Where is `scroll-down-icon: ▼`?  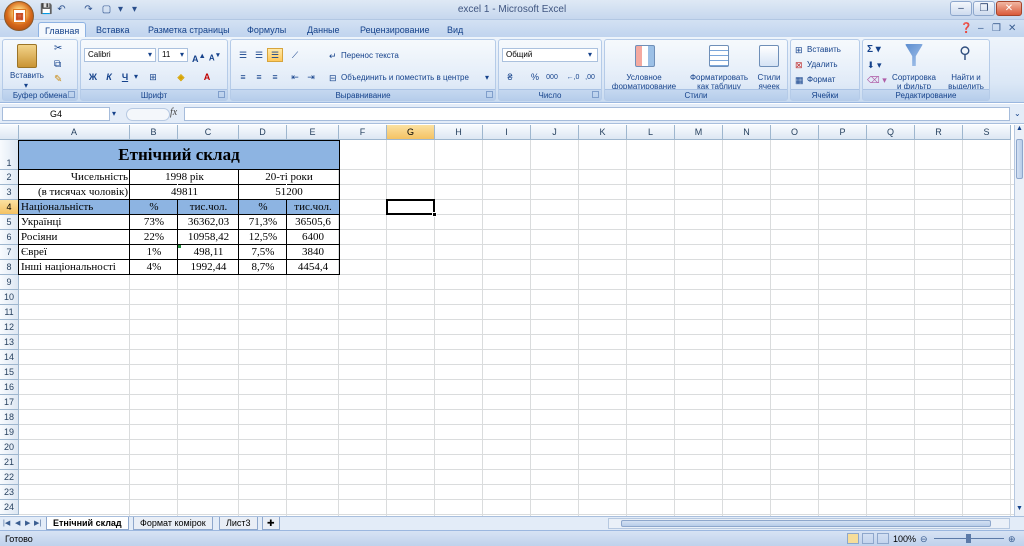
scroll-down-icon: ▼ is located at coordinates (1019, 510).